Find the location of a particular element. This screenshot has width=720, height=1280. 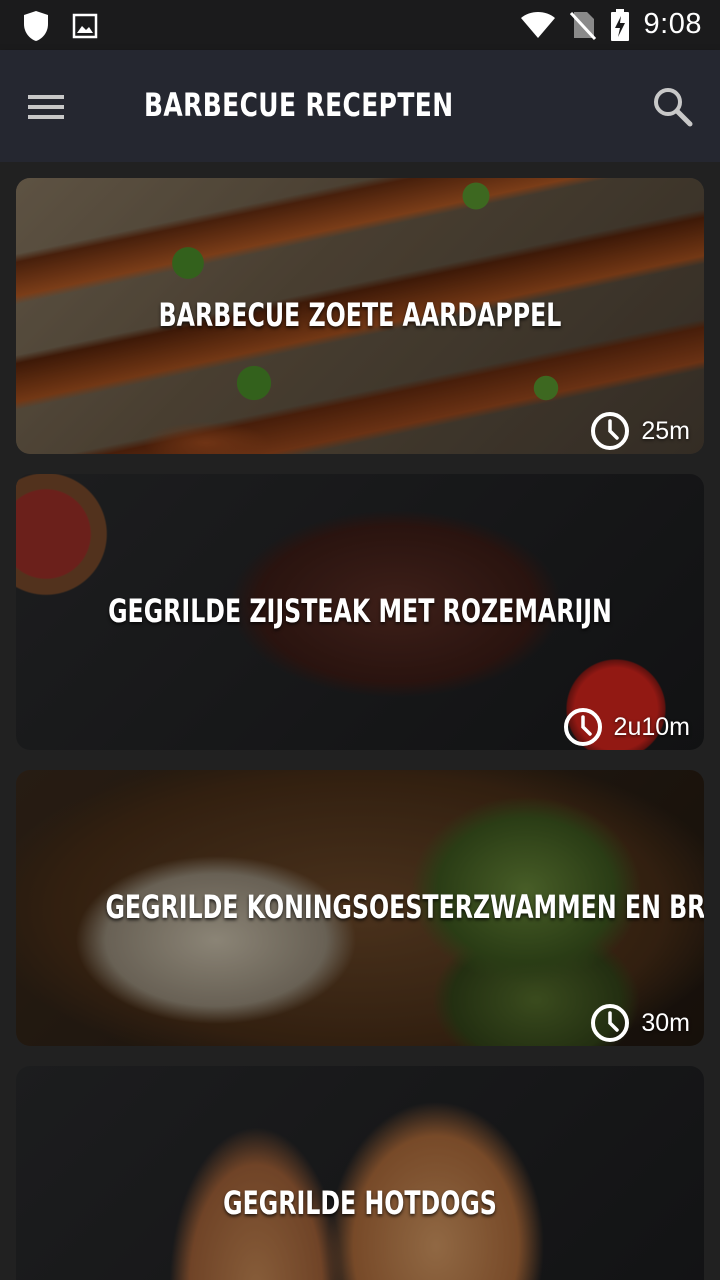

recipe-duration: 25m is located at coordinates (639, 431).